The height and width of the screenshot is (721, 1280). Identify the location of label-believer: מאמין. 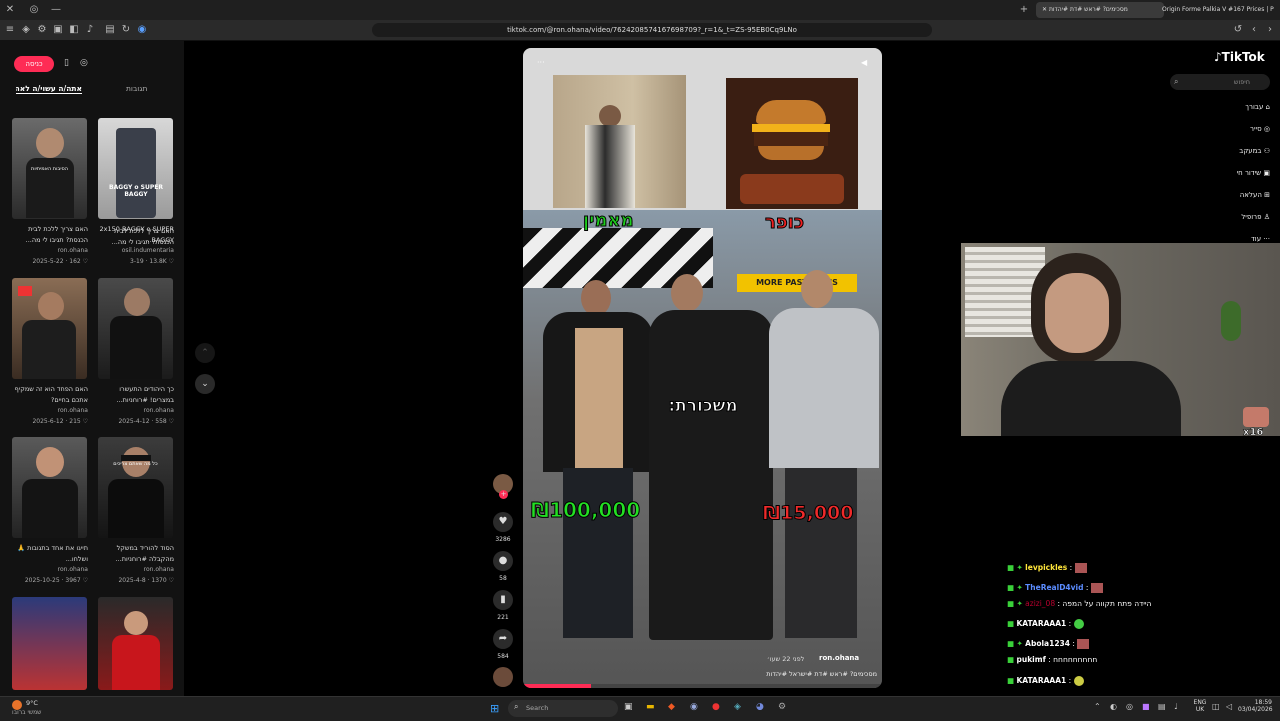
(609, 221).